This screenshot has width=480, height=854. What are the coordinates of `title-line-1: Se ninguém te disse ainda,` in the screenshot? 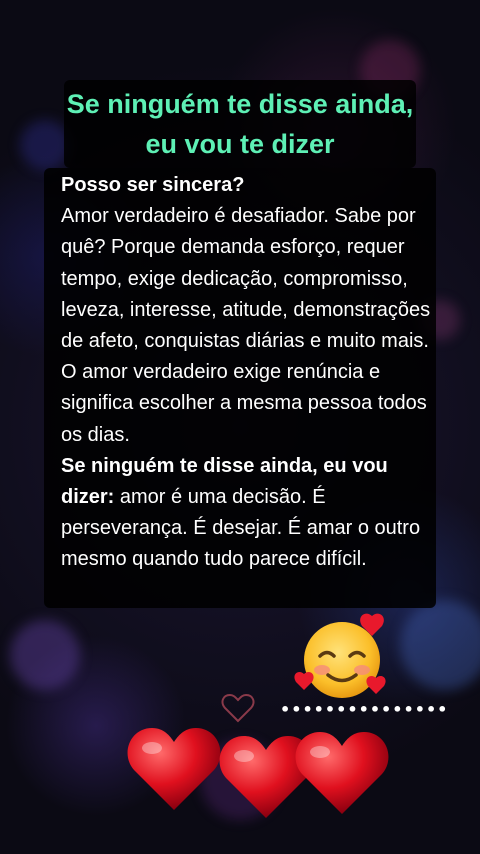 It's located at (240, 104).